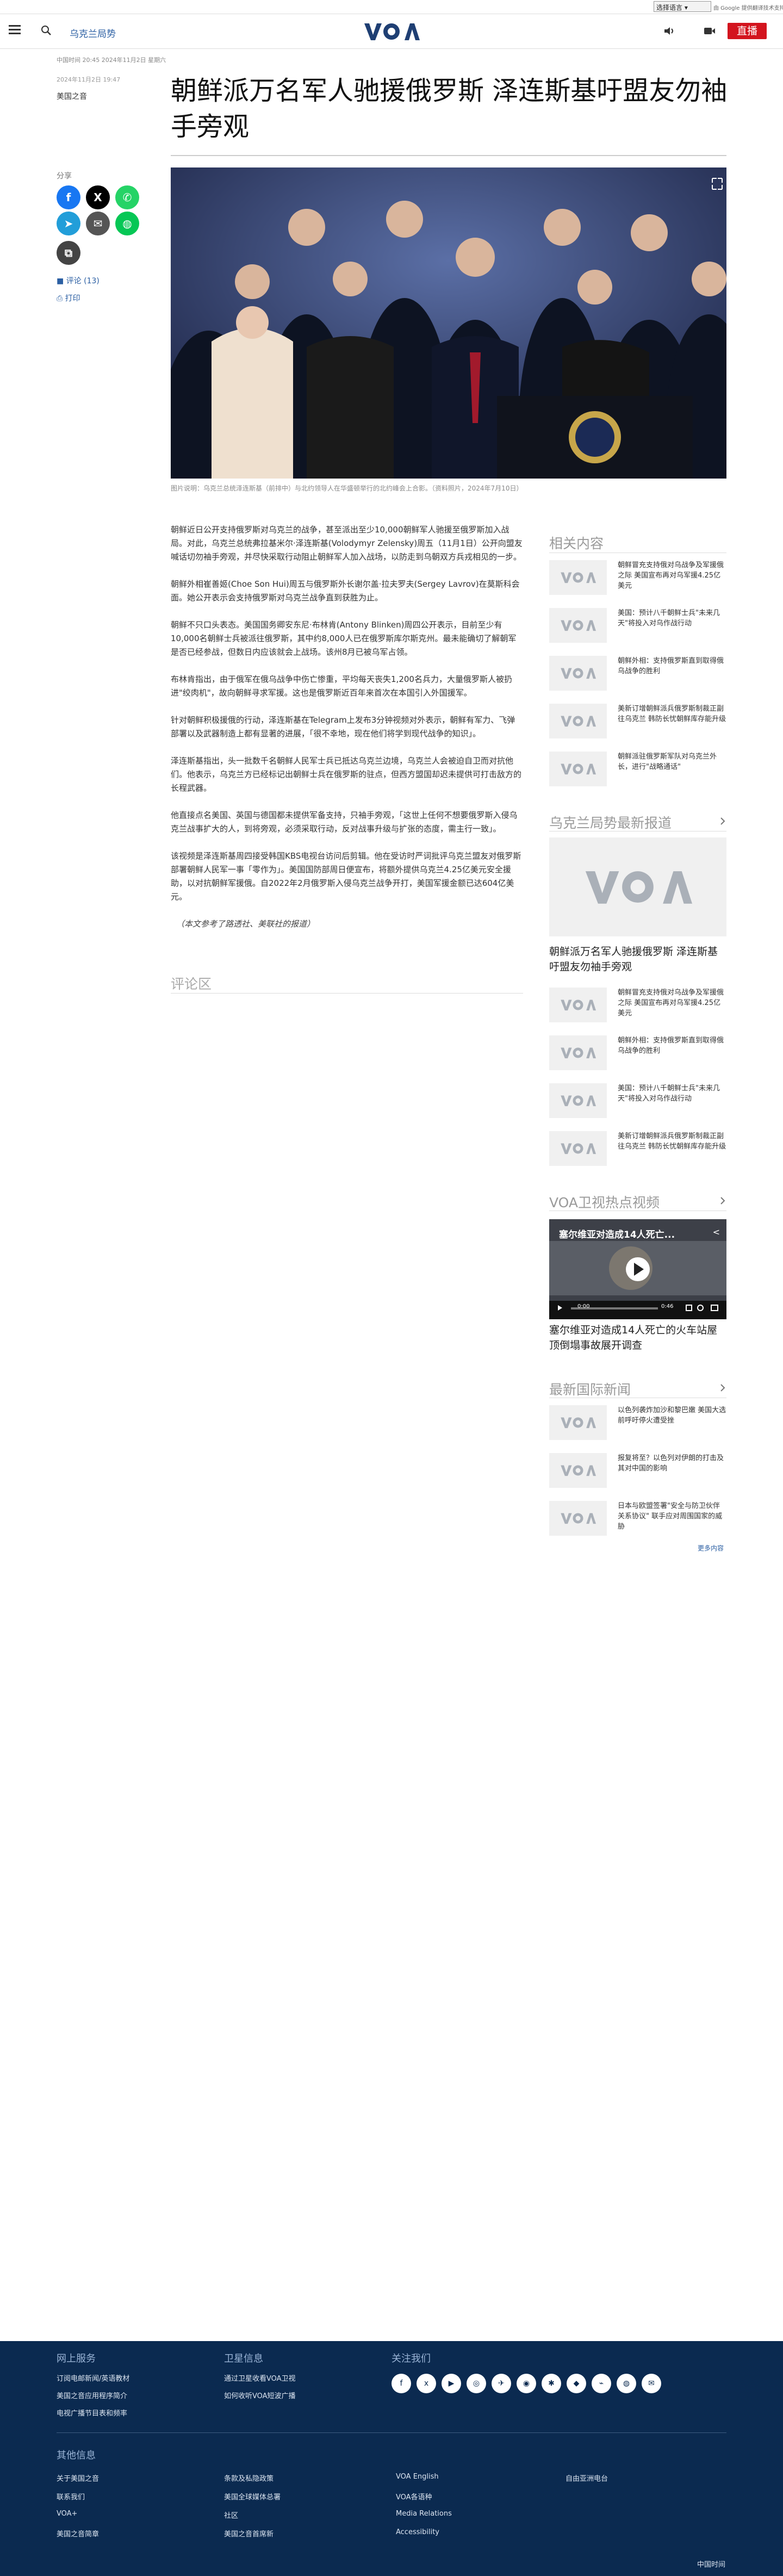  What do you see at coordinates (669, 8) in the screenshot?
I see `language-select-label: 选择语言` at bounding box center [669, 8].